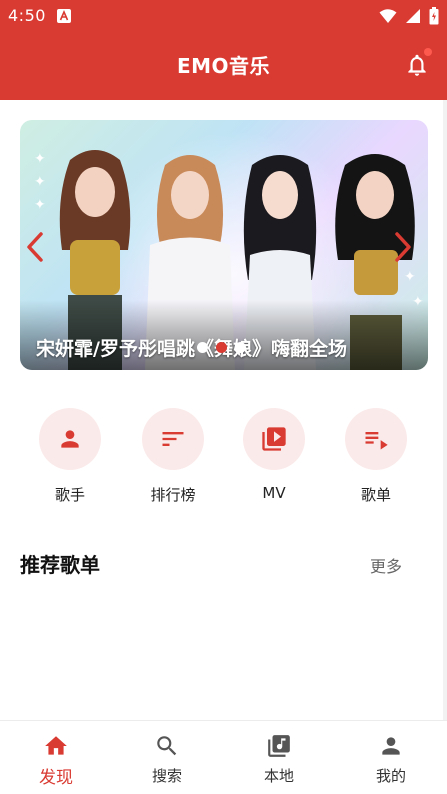 This screenshot has height=794, width=447. What do you see at coordinates (413, 16) in the screenshot?
I see `signal-icon` at bounding box center [413, 16].